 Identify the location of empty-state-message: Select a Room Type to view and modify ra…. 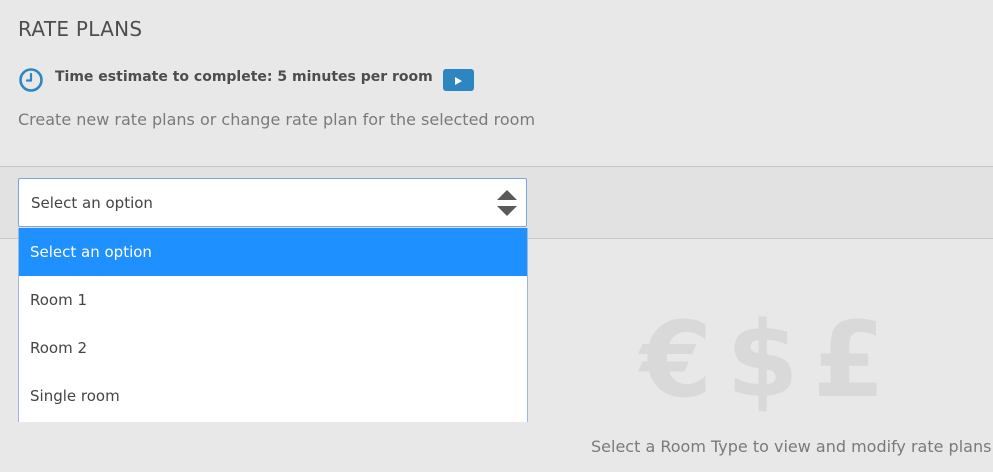
(791, 446).